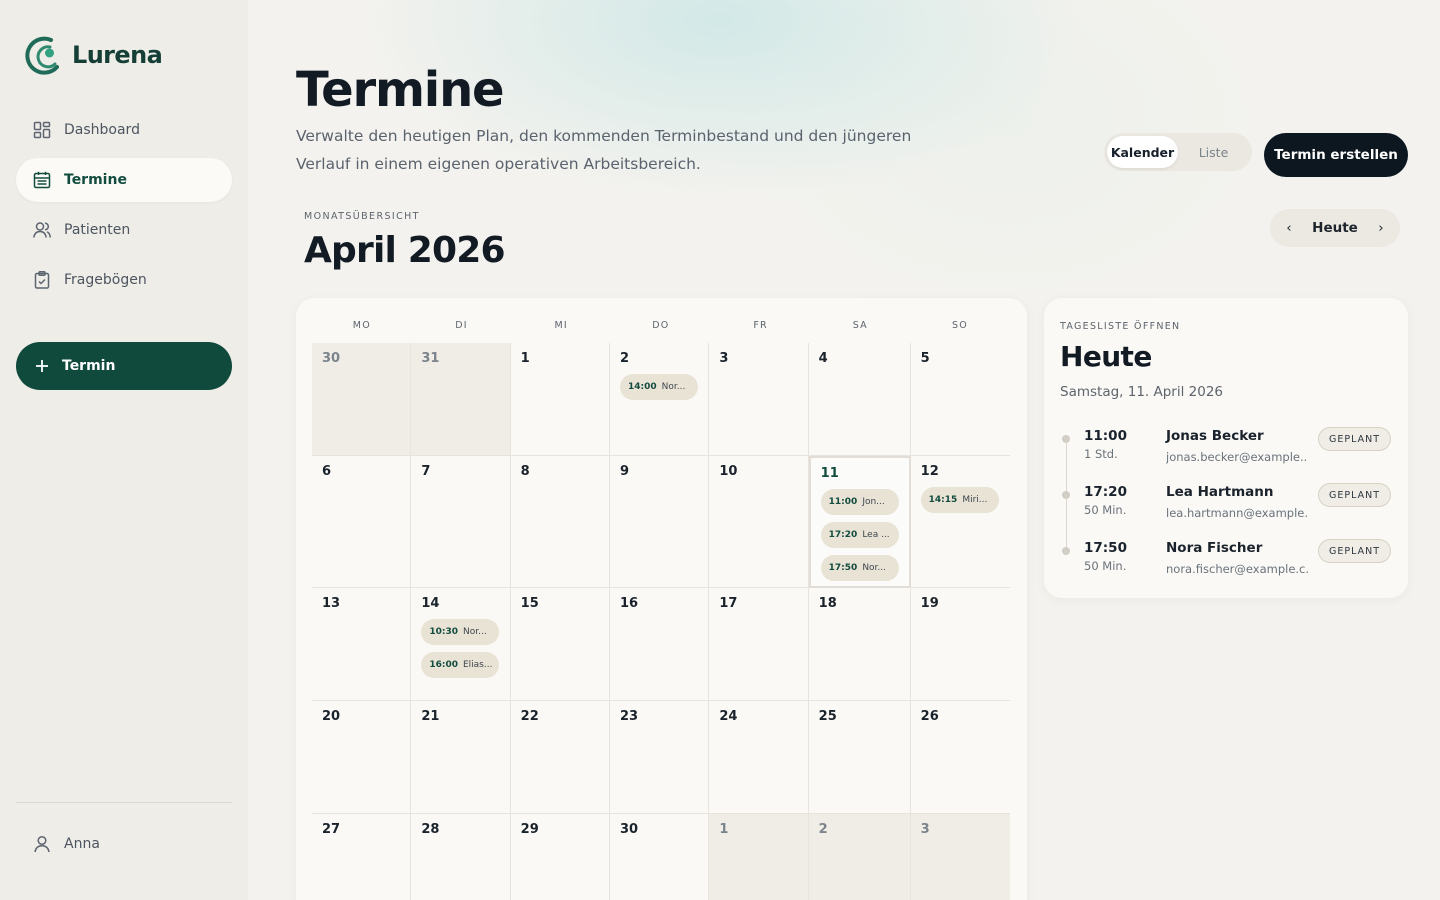 Image resolution: width=1440 pixels, height=900 pixels. What do you see at coordinates (1066, 495) in the screenshot?
I see `timeline-dot` at bounding box center [1066, 495].